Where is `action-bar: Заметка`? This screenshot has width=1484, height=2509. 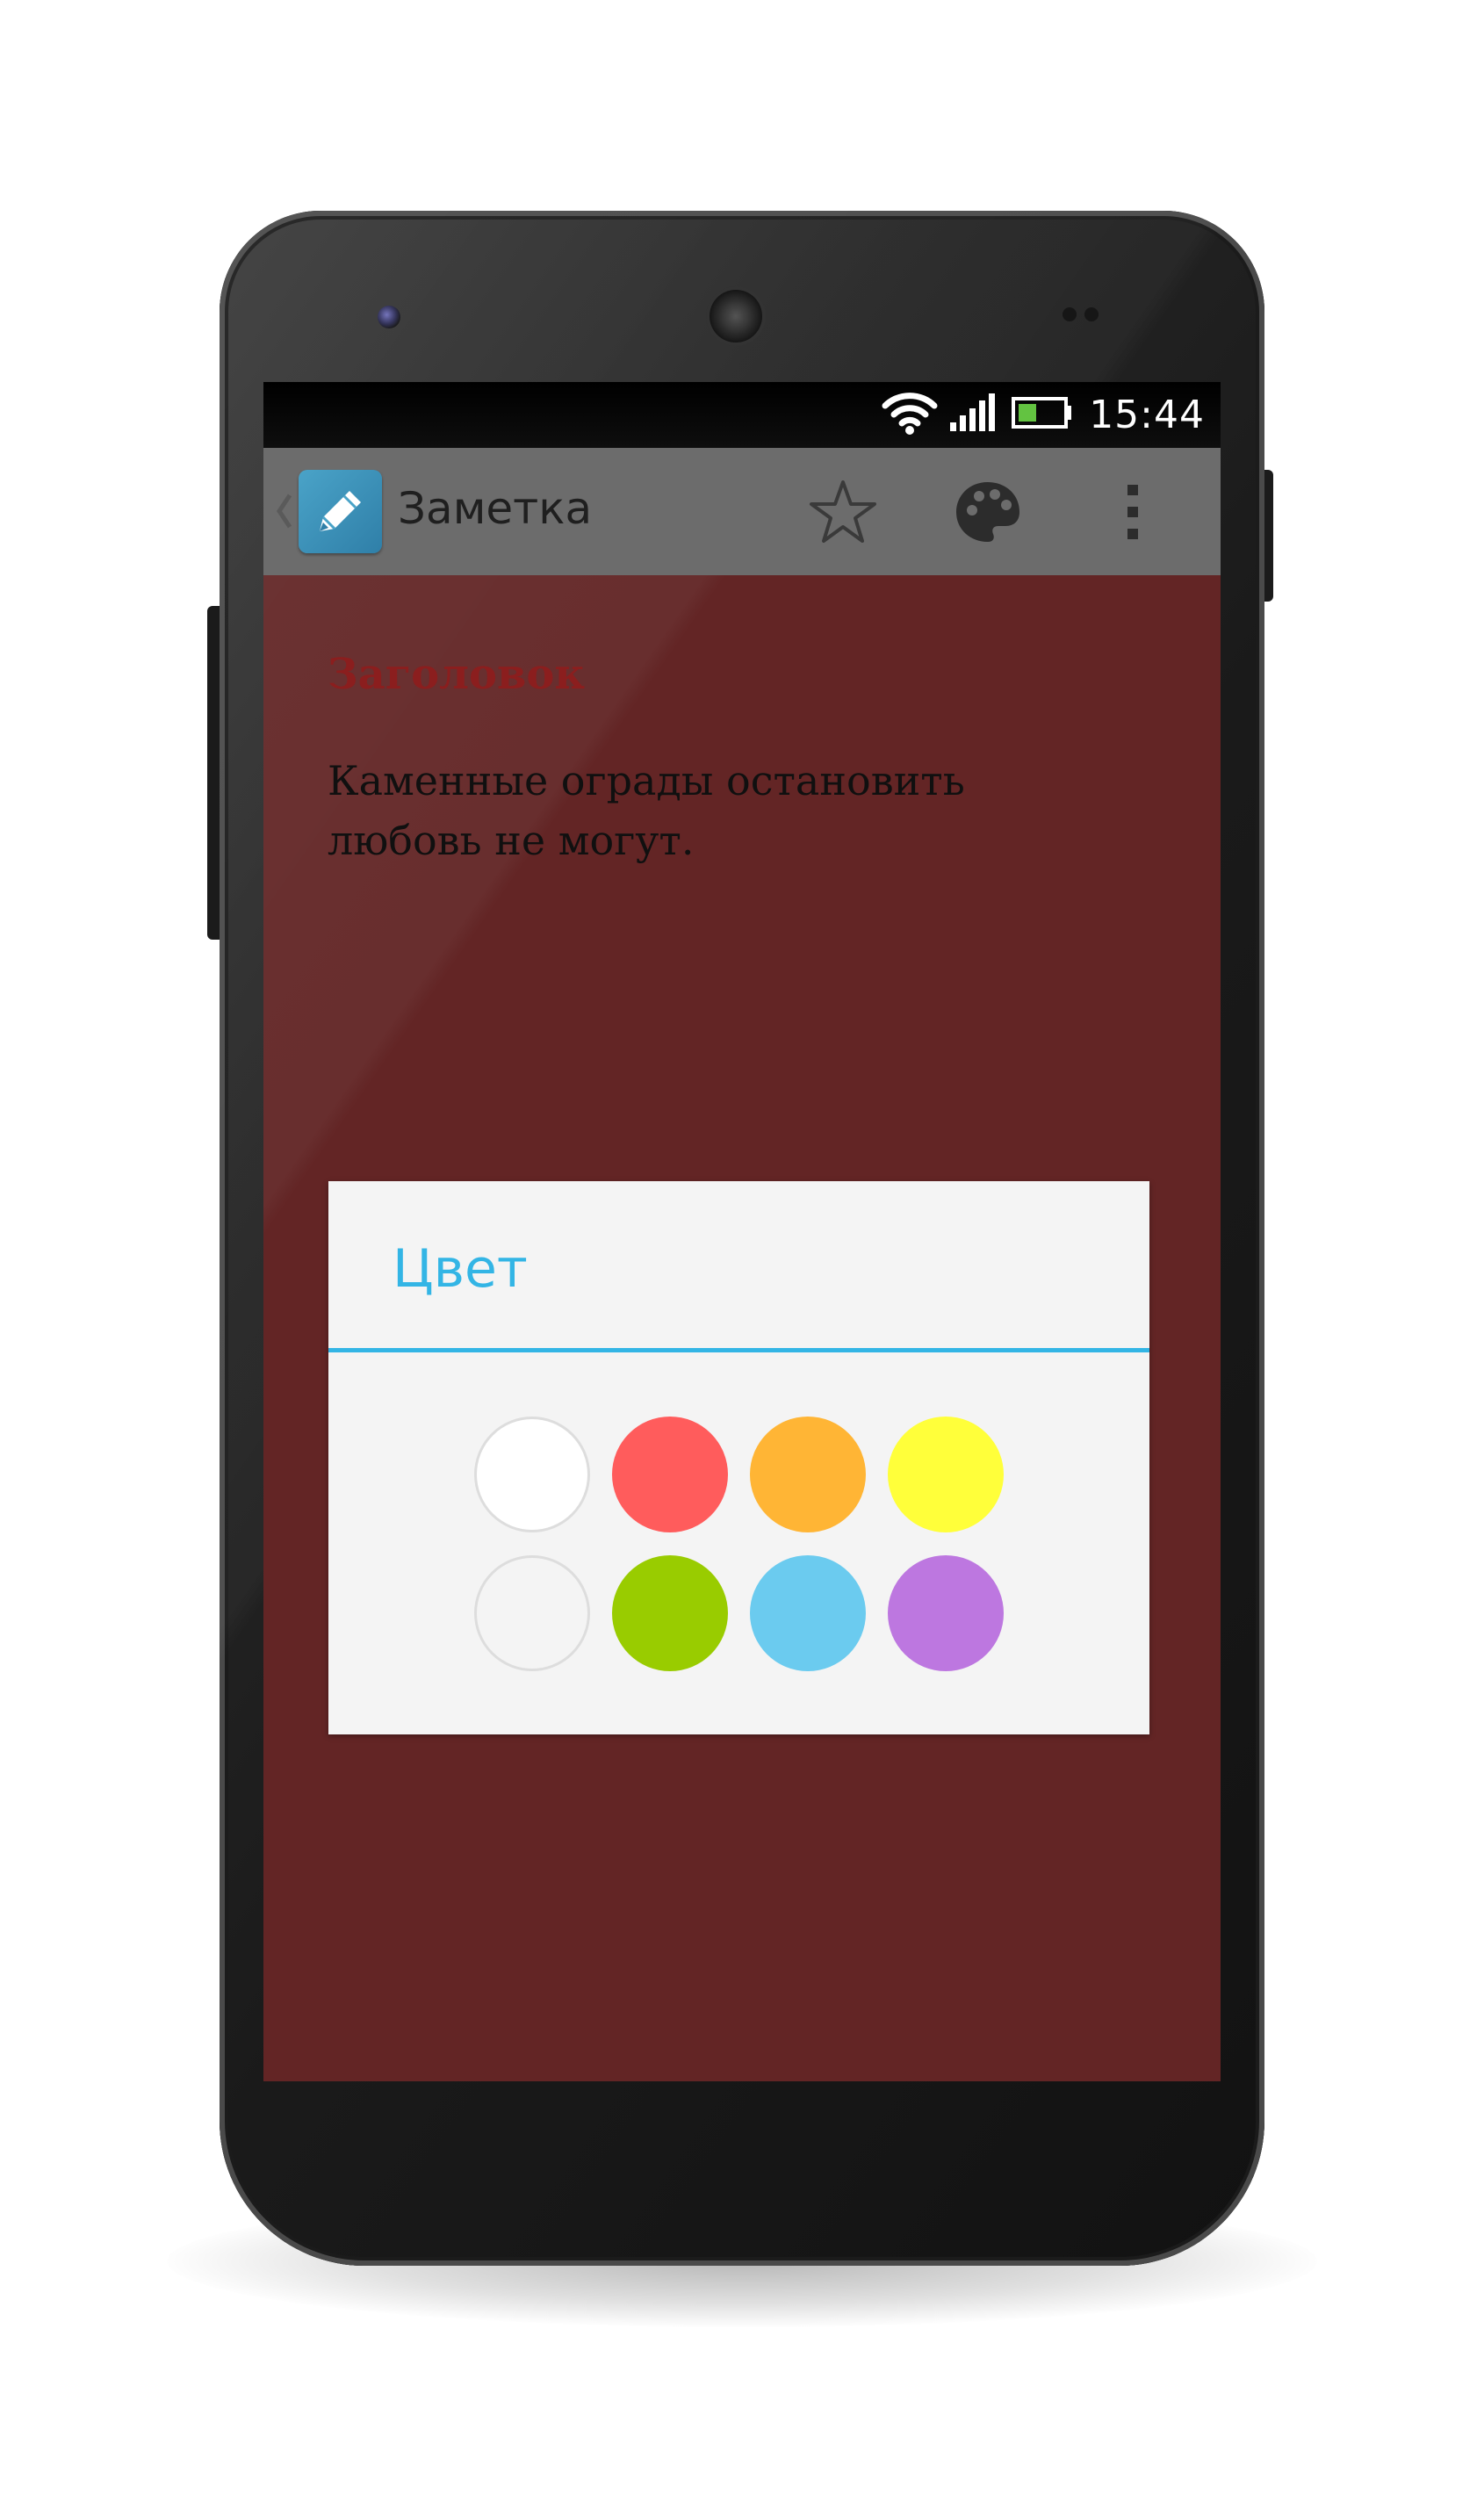 action-bar: Заметка is located at coordinates (742, 511).